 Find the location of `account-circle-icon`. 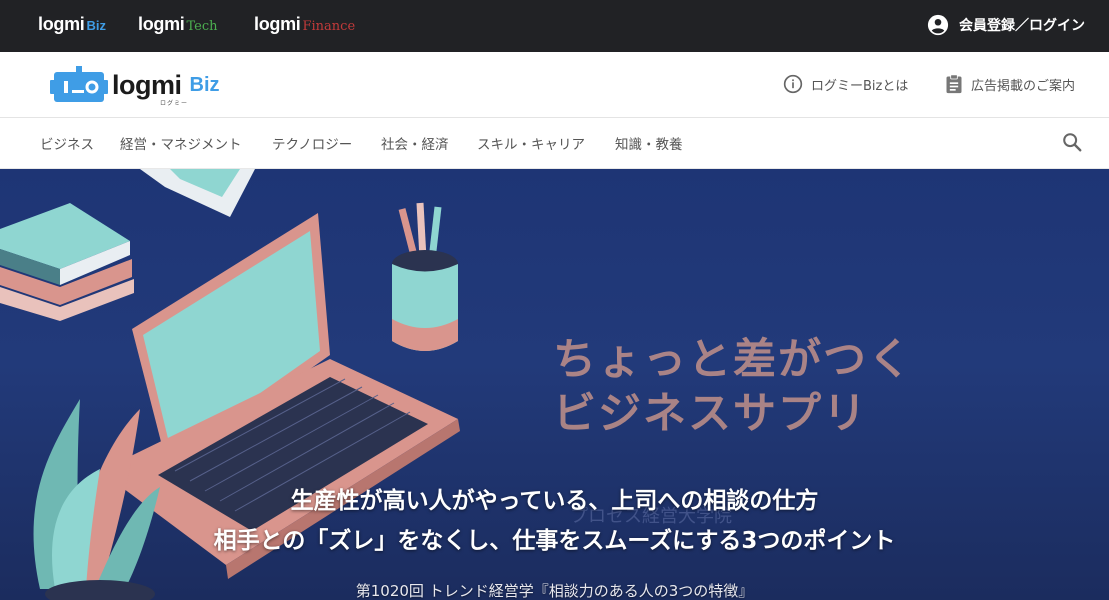

account-circle-icon is located at coordinates (938, 25).